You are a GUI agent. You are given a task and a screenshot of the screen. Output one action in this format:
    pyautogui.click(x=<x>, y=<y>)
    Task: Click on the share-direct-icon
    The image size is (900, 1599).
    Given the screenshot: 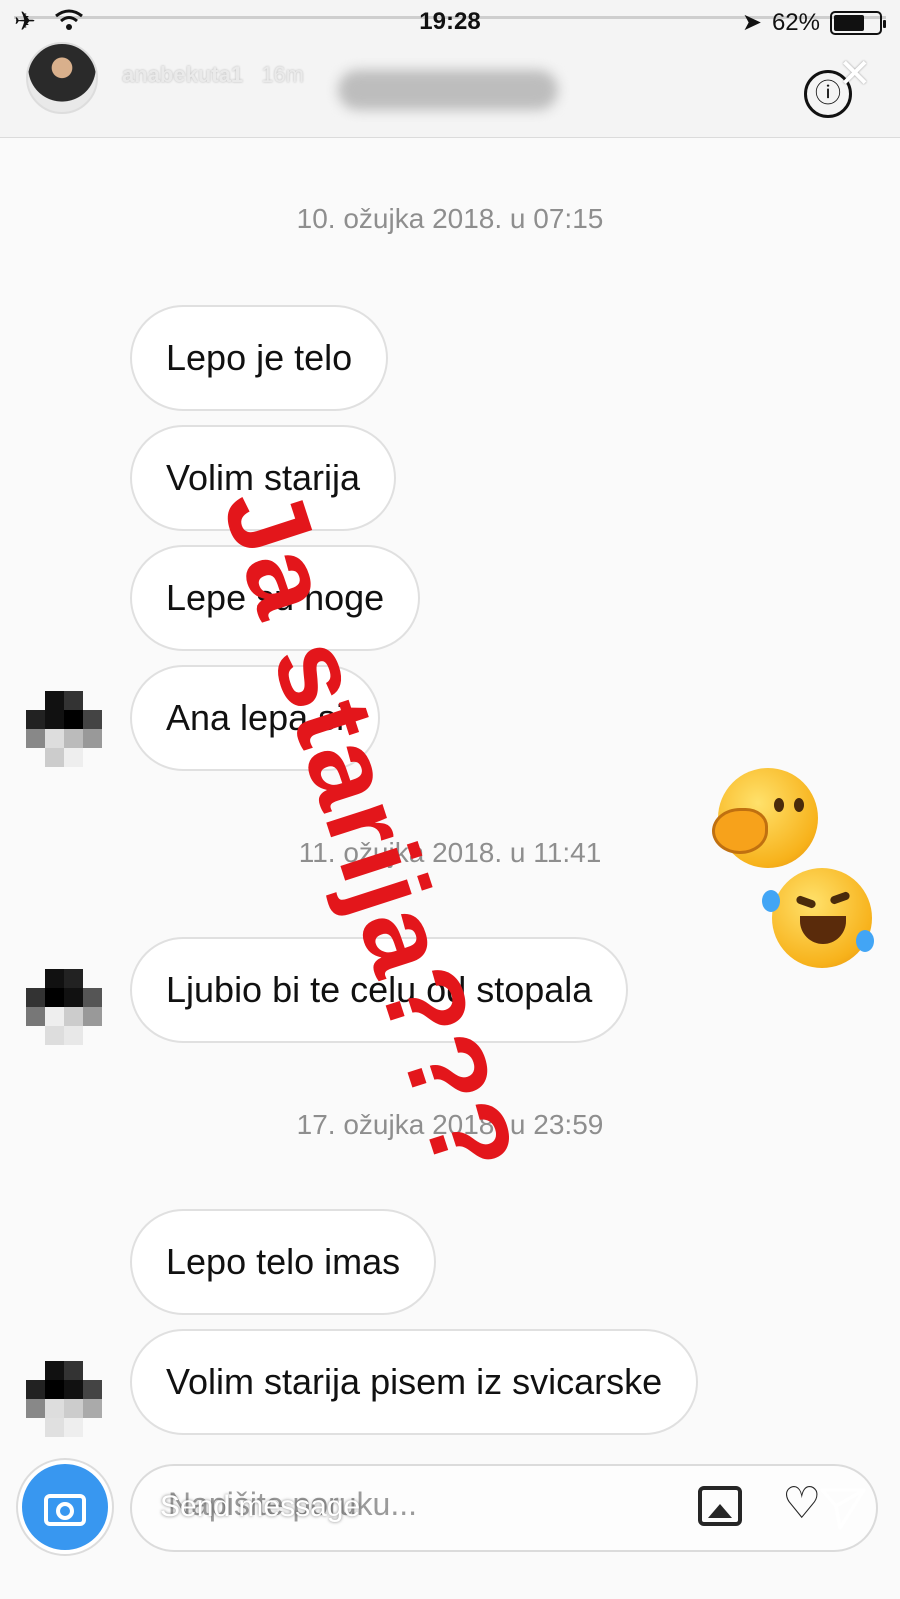 What is the action you would take?
    pyautogui.click(x=843, y=1507)
    